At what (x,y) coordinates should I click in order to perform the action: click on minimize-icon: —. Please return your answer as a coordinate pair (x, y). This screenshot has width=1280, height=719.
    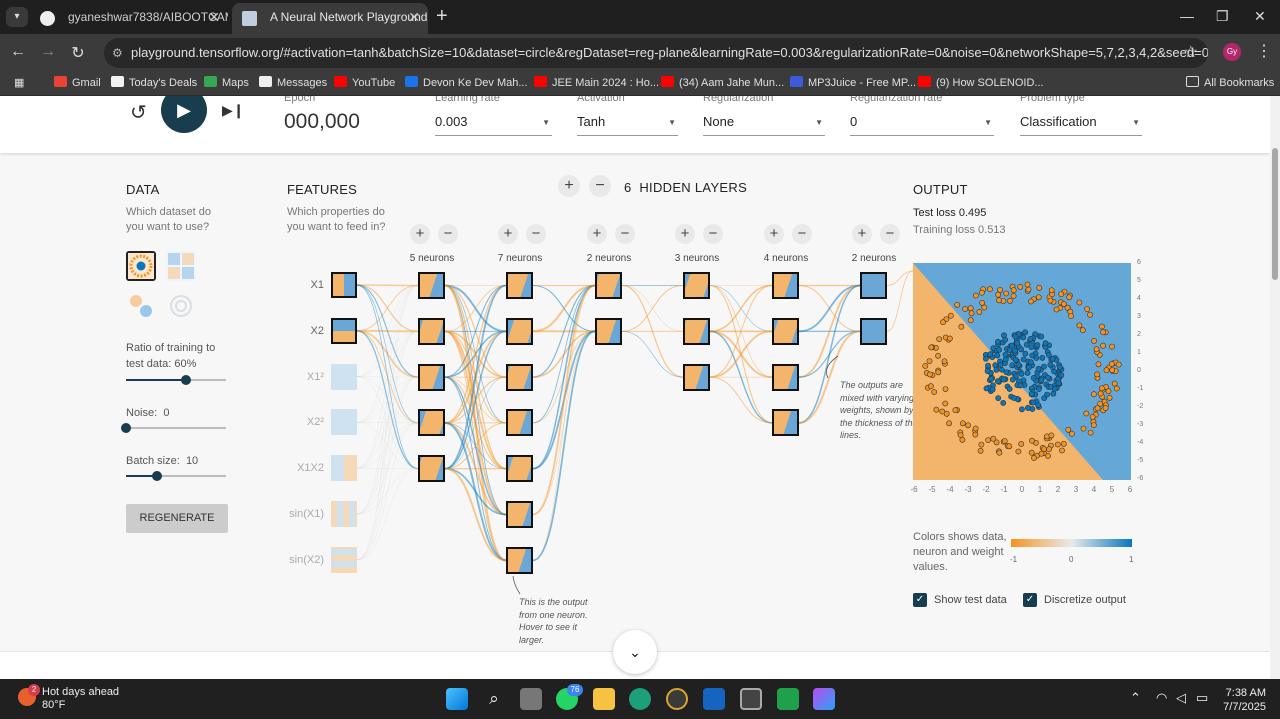
    Looking at the image, I should click on (1187, 16).